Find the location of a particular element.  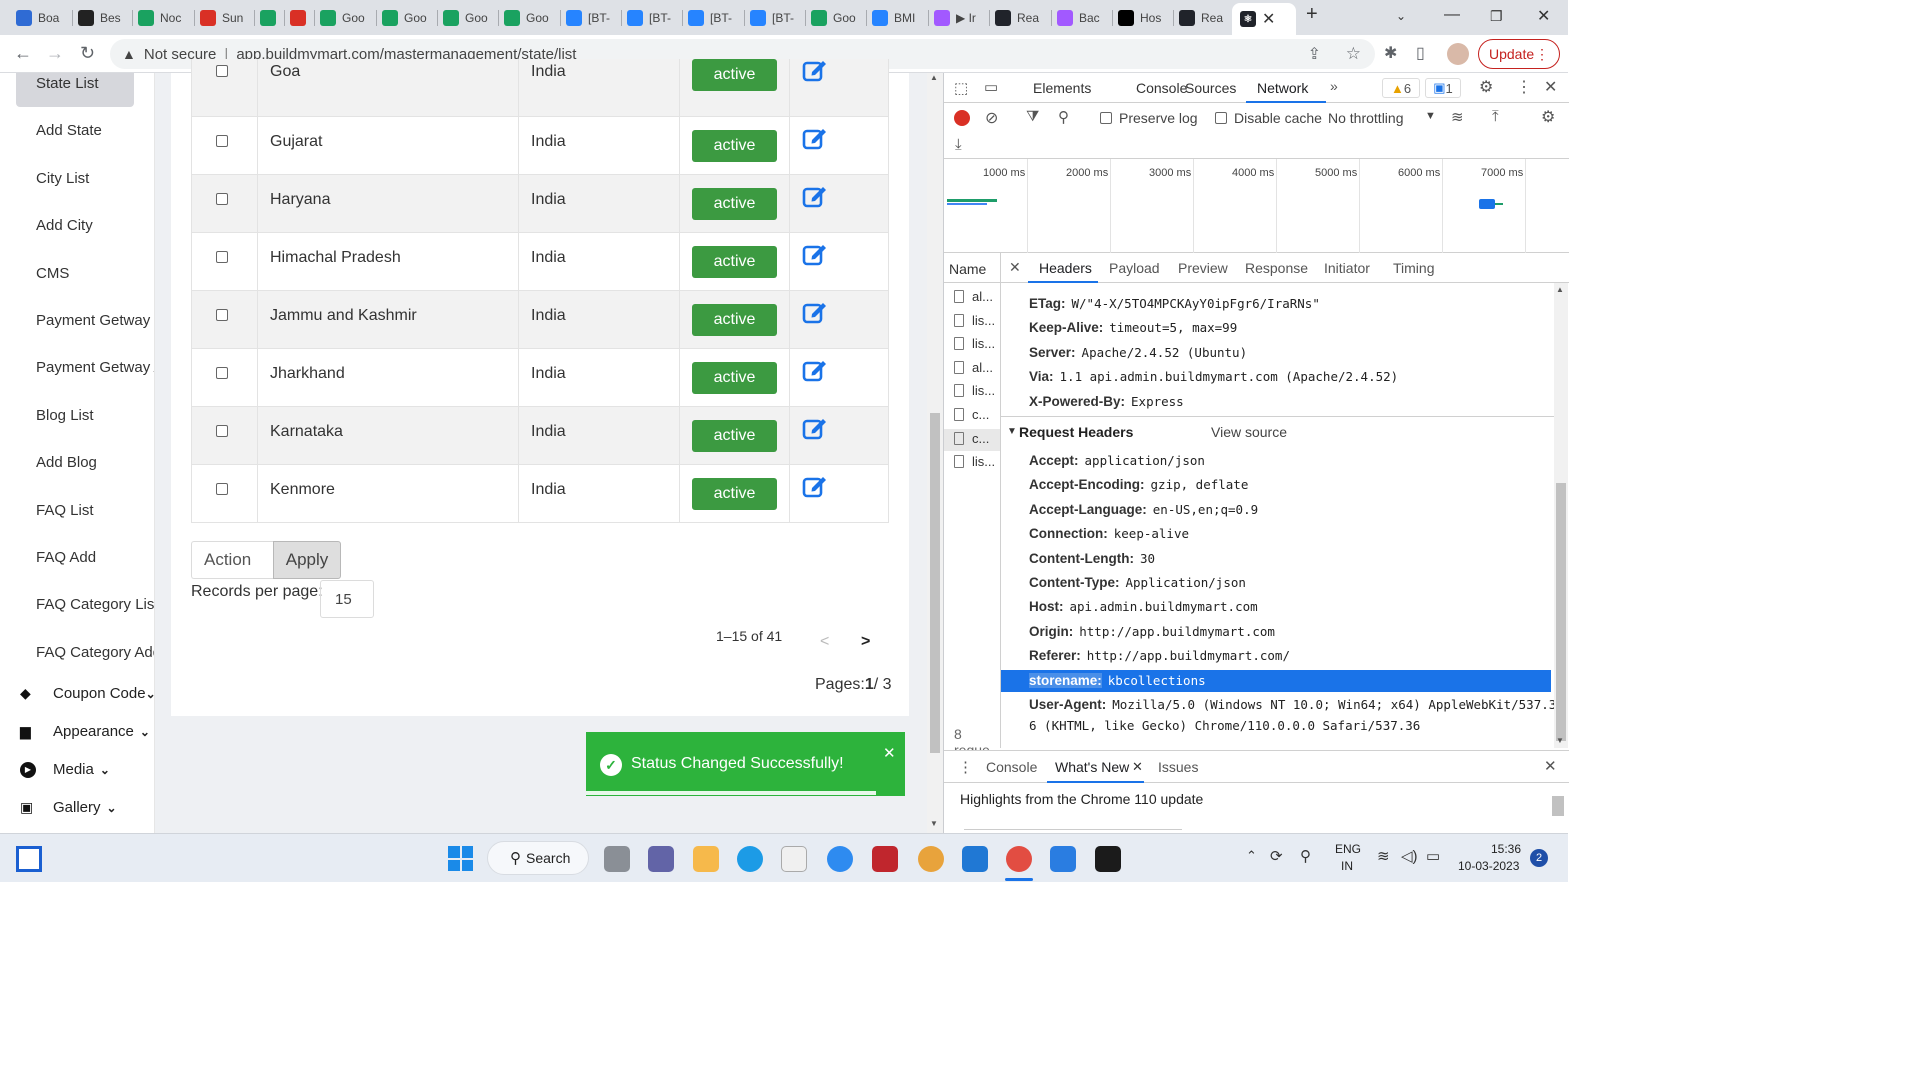

name-column-header: Name is located at coordinates (972, 268).